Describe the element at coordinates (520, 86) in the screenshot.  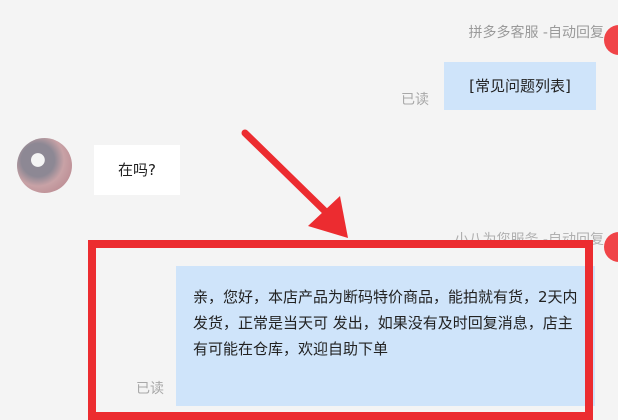
I see `faq-list-link: [常见问题列表]` at that location.